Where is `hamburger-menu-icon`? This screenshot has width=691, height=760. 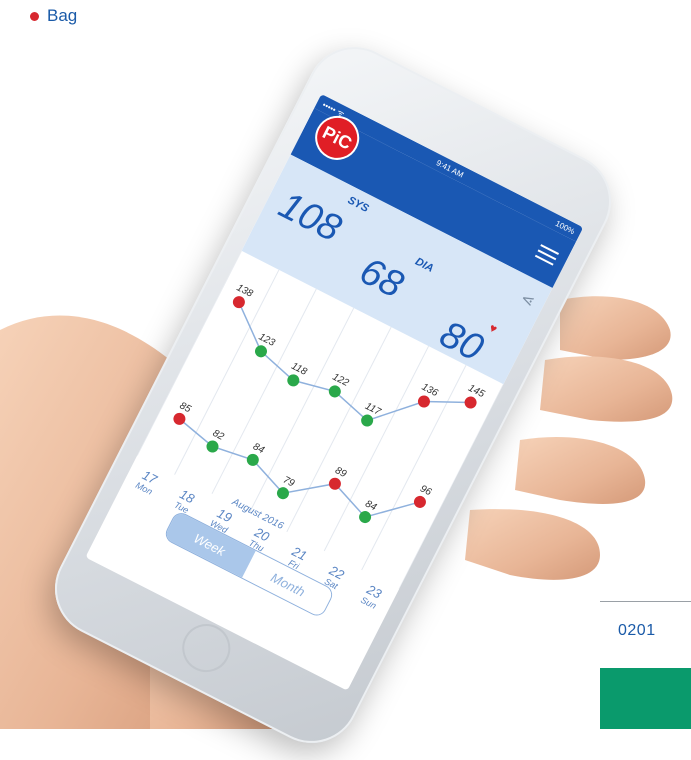
hamburger-menu-icon is located at coordinates (547, 255).